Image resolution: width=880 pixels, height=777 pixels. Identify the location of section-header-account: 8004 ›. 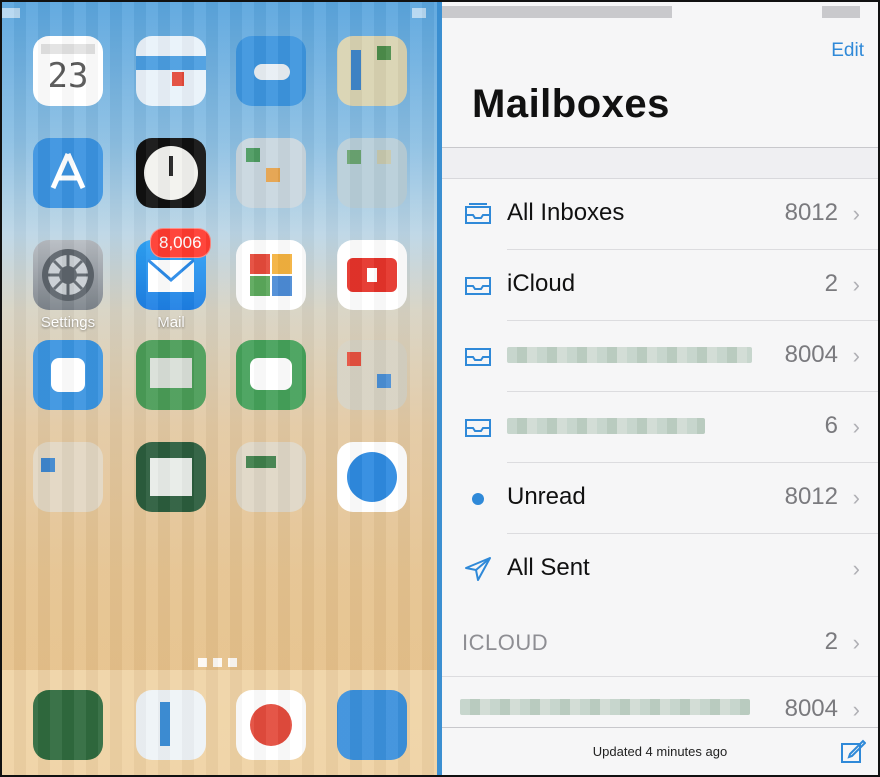
(660, 703).